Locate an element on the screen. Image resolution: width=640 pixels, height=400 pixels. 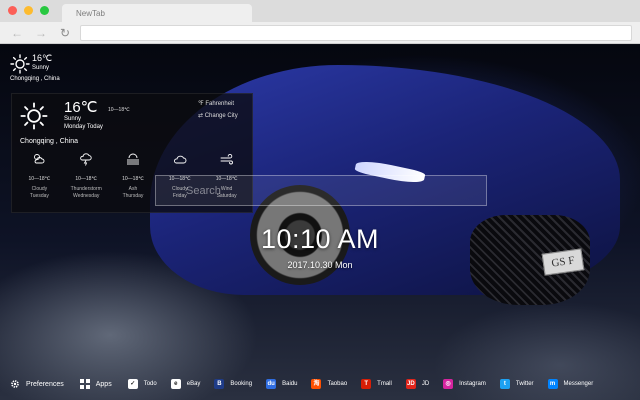
weather-widget-mini: 16℃ Sunny Chongqing , China is located at coordinates (40, 68).